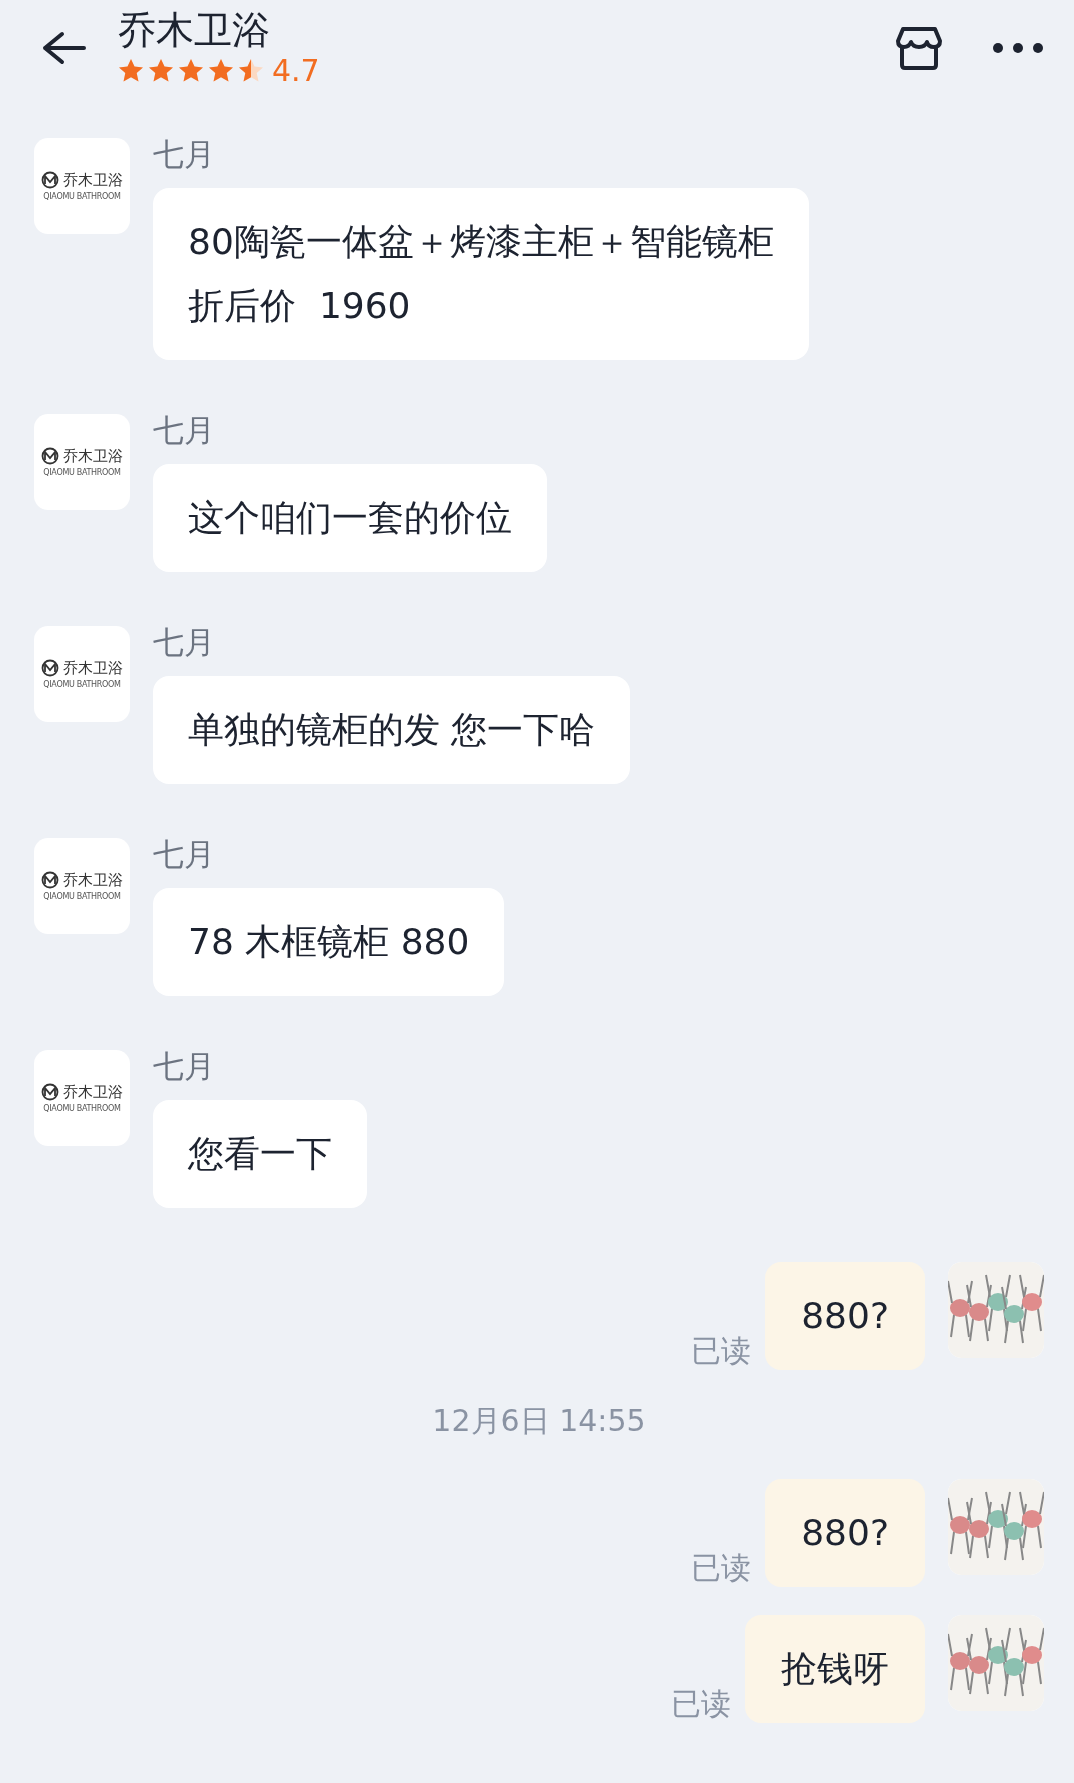 Image resolution: width=1074 pixels, height=1783 pixels. I want to click on message-bubble: 您看一下, so click(260, 1154).